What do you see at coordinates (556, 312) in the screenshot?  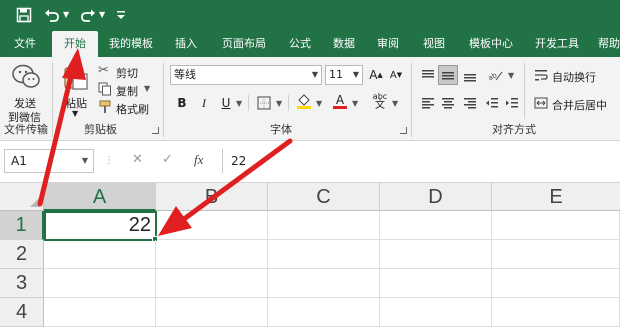 I see `cell-e4` at bounding box center [556, 312].